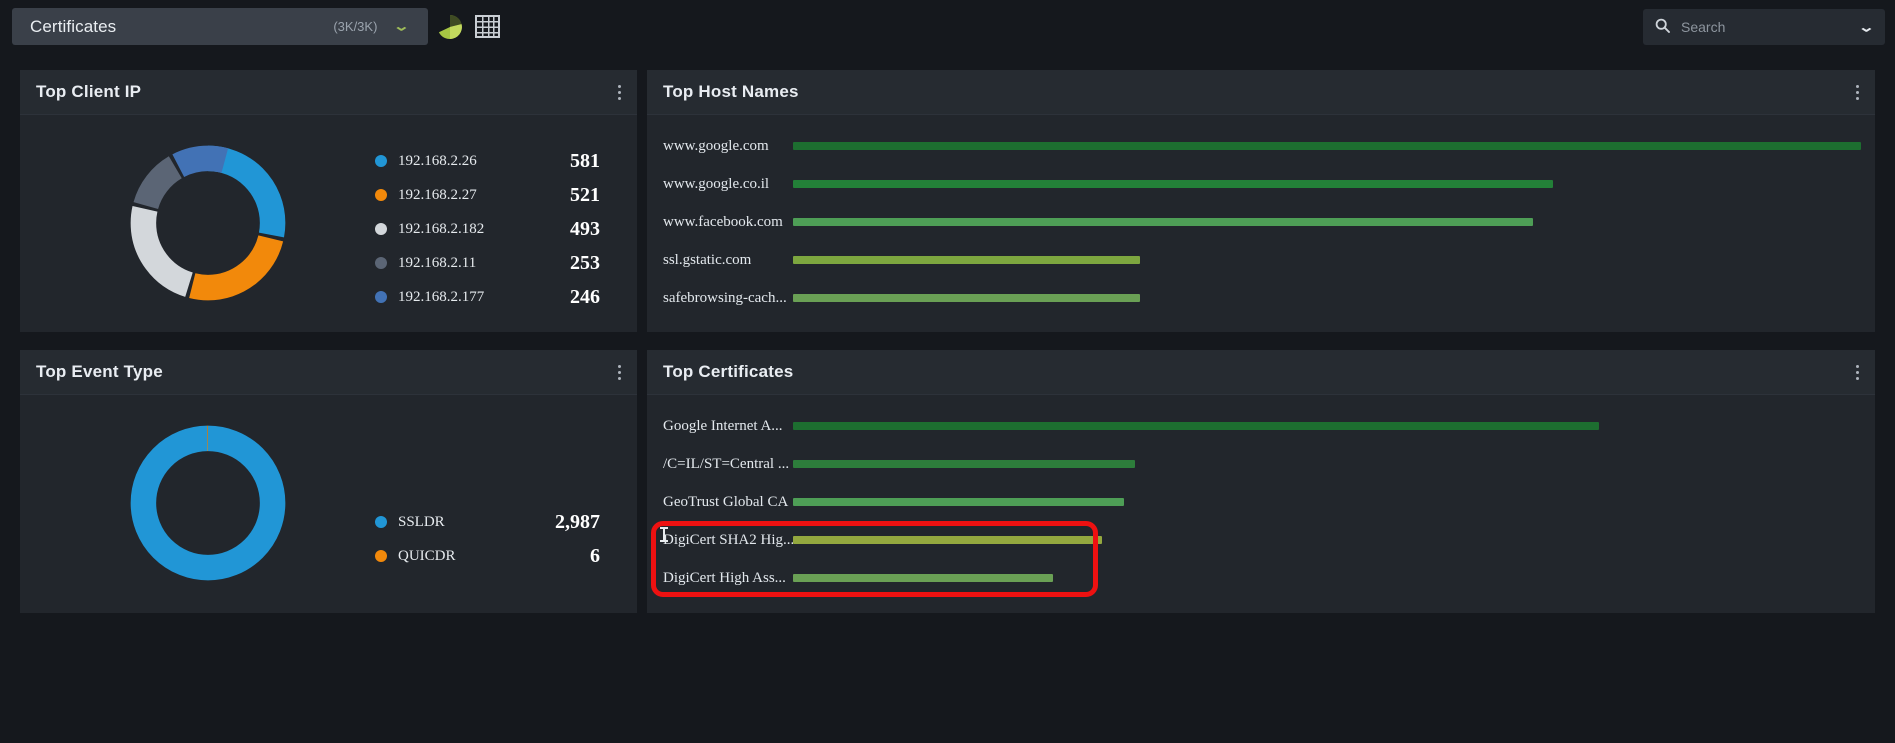  I want to click on dataset-selector: Certificates (3K/3K) ⌄, so click(220, 26).